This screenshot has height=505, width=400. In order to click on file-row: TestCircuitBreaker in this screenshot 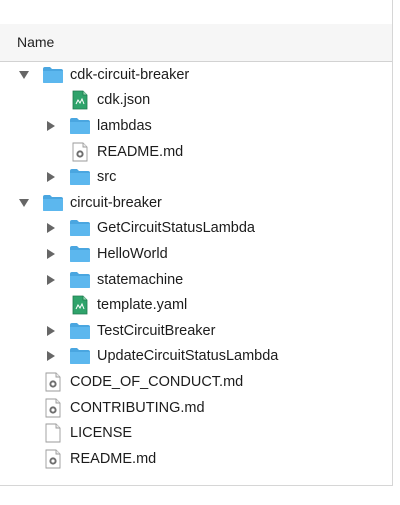, I will do `click(196, 331)`.